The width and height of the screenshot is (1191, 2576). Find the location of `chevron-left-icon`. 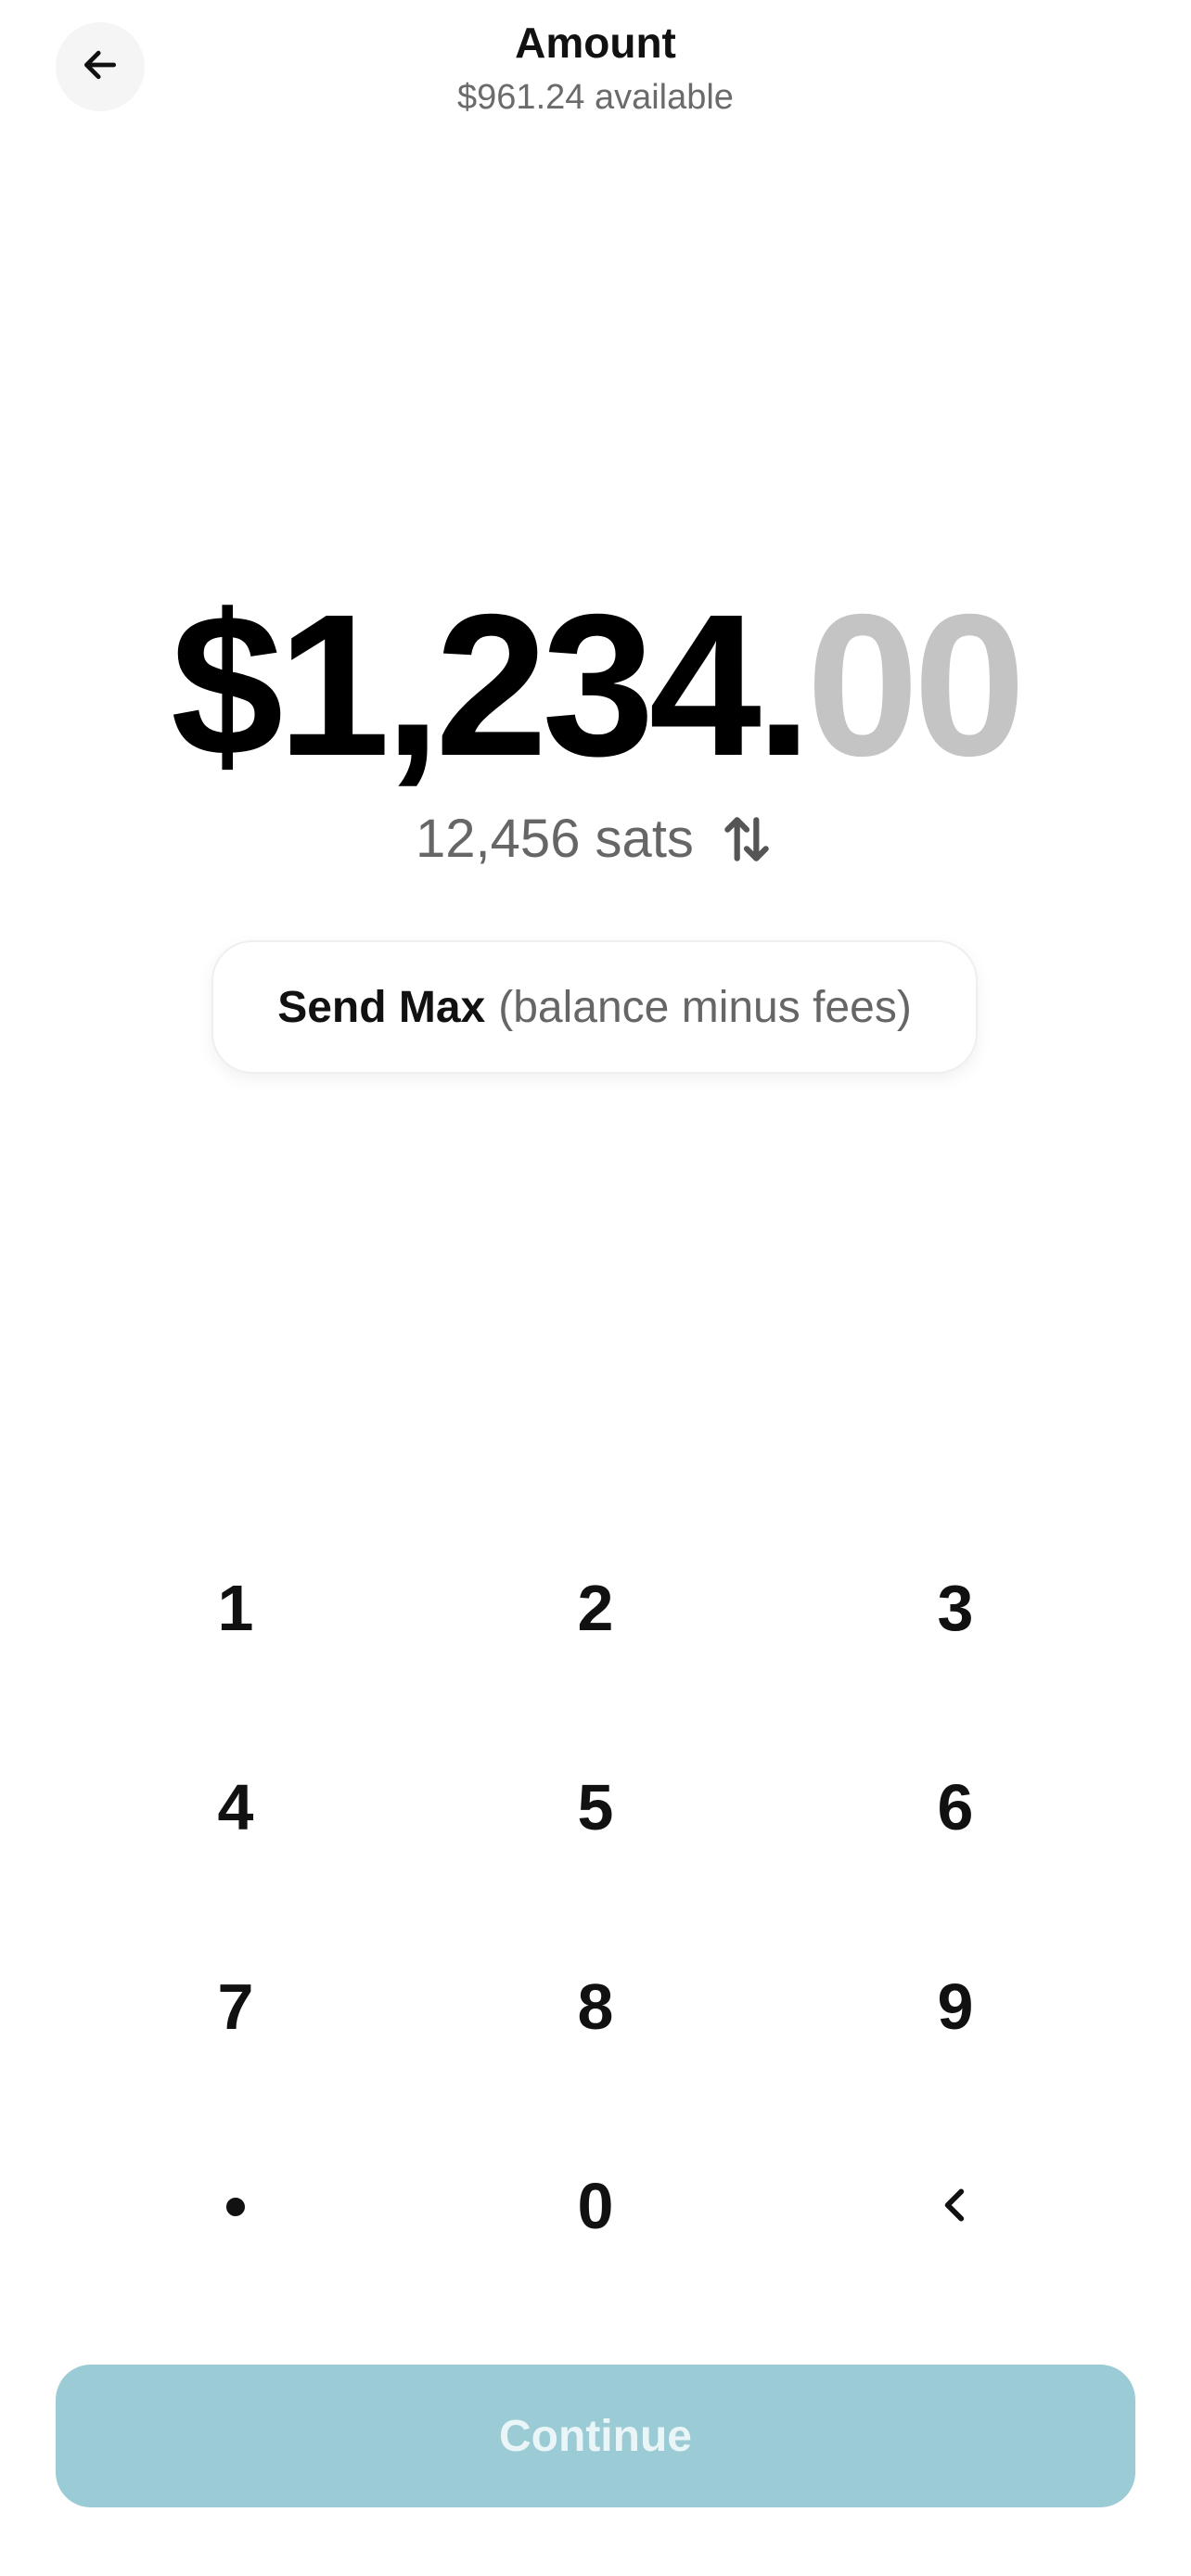

chevron-left-icon is located at coordinates (955, 2206).